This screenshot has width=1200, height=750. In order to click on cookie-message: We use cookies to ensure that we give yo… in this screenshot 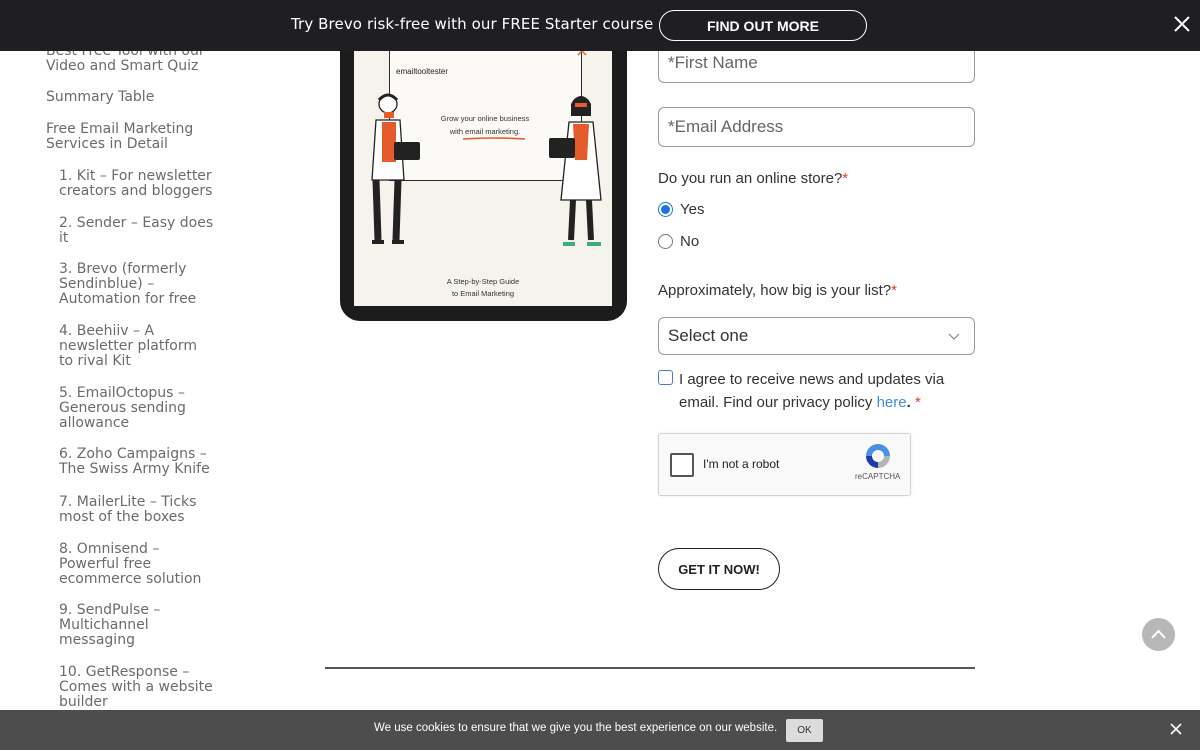, I will do `click(576, 728)`.